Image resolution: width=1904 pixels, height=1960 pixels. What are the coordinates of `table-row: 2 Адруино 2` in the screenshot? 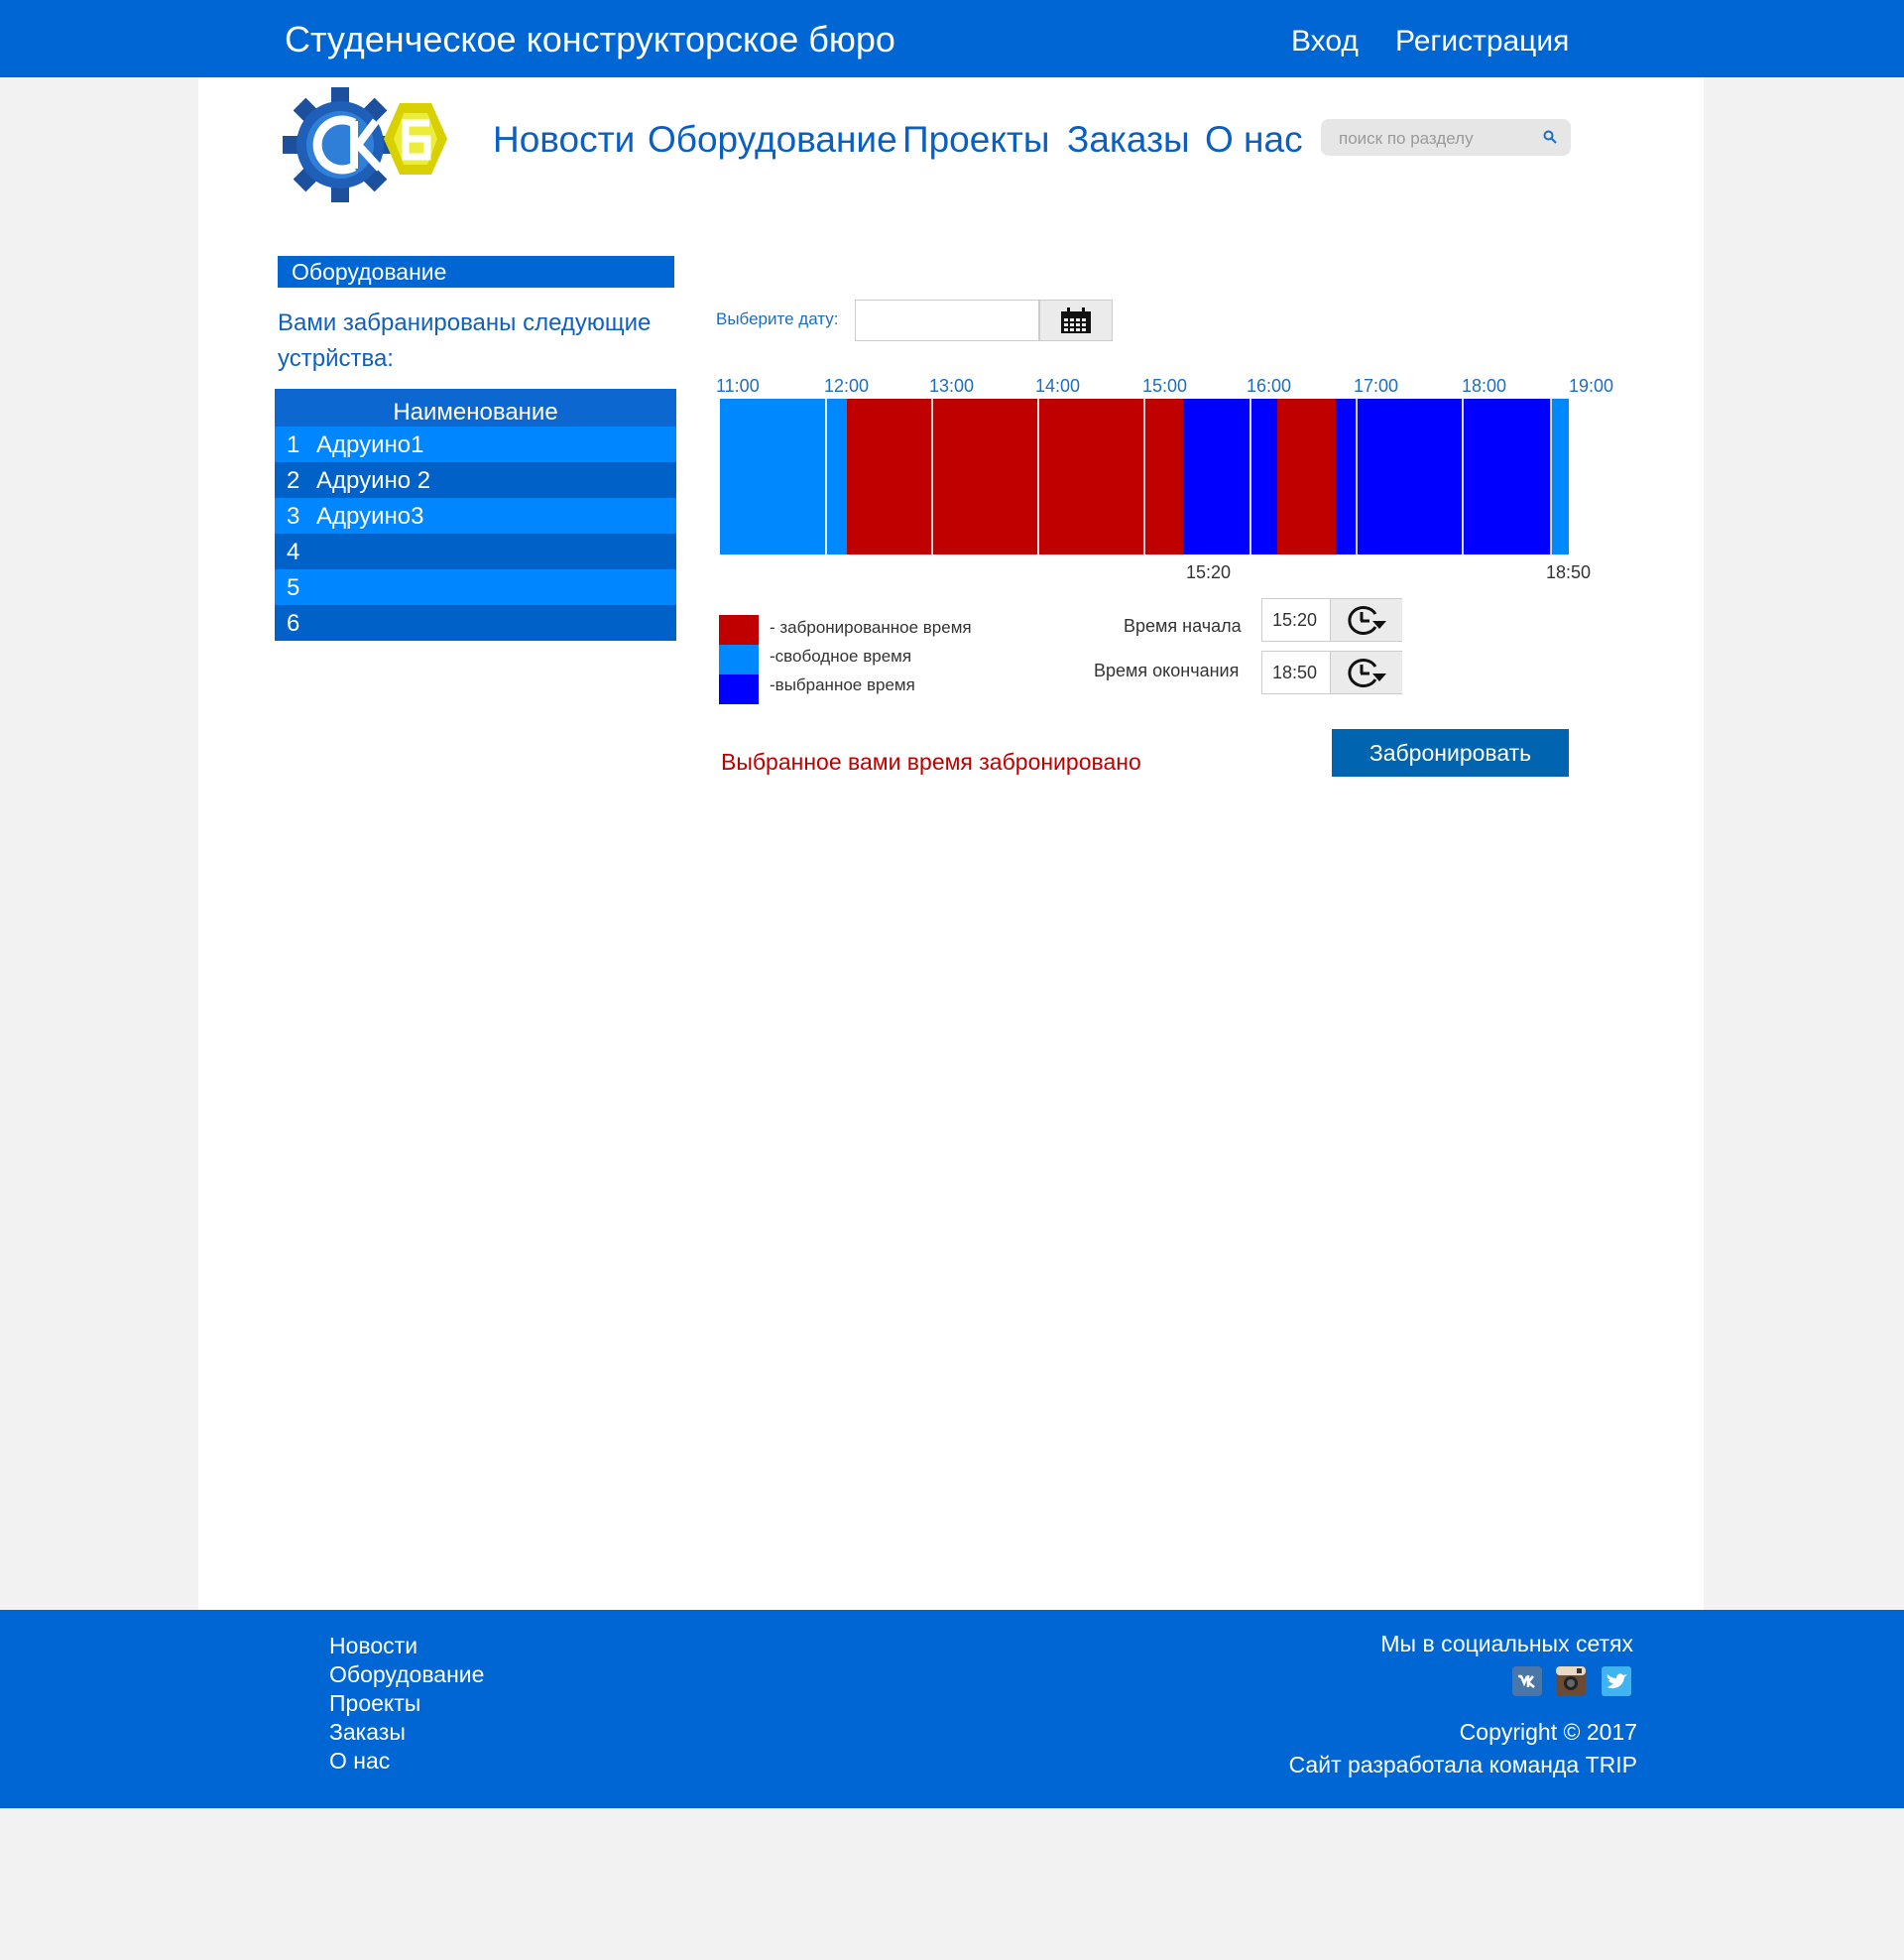 It's located at (475, 480).